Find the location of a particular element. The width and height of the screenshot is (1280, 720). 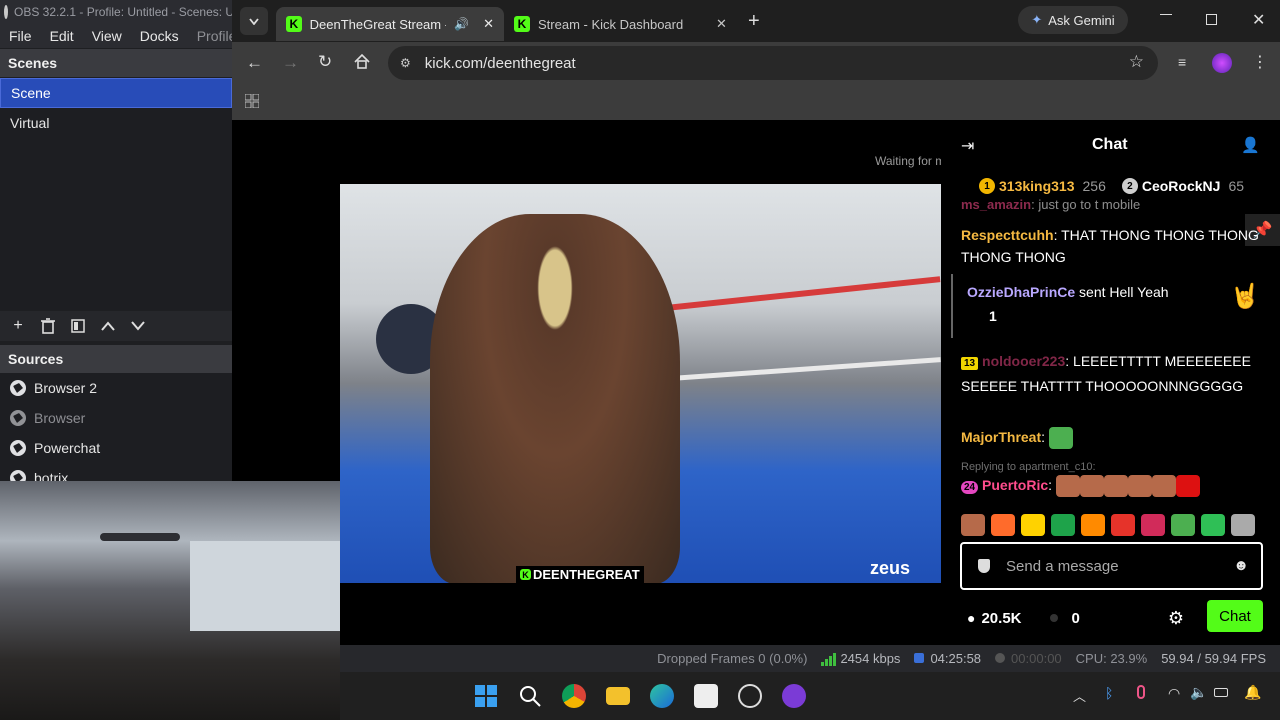

points-icon is located at coordinates (1053, 618).